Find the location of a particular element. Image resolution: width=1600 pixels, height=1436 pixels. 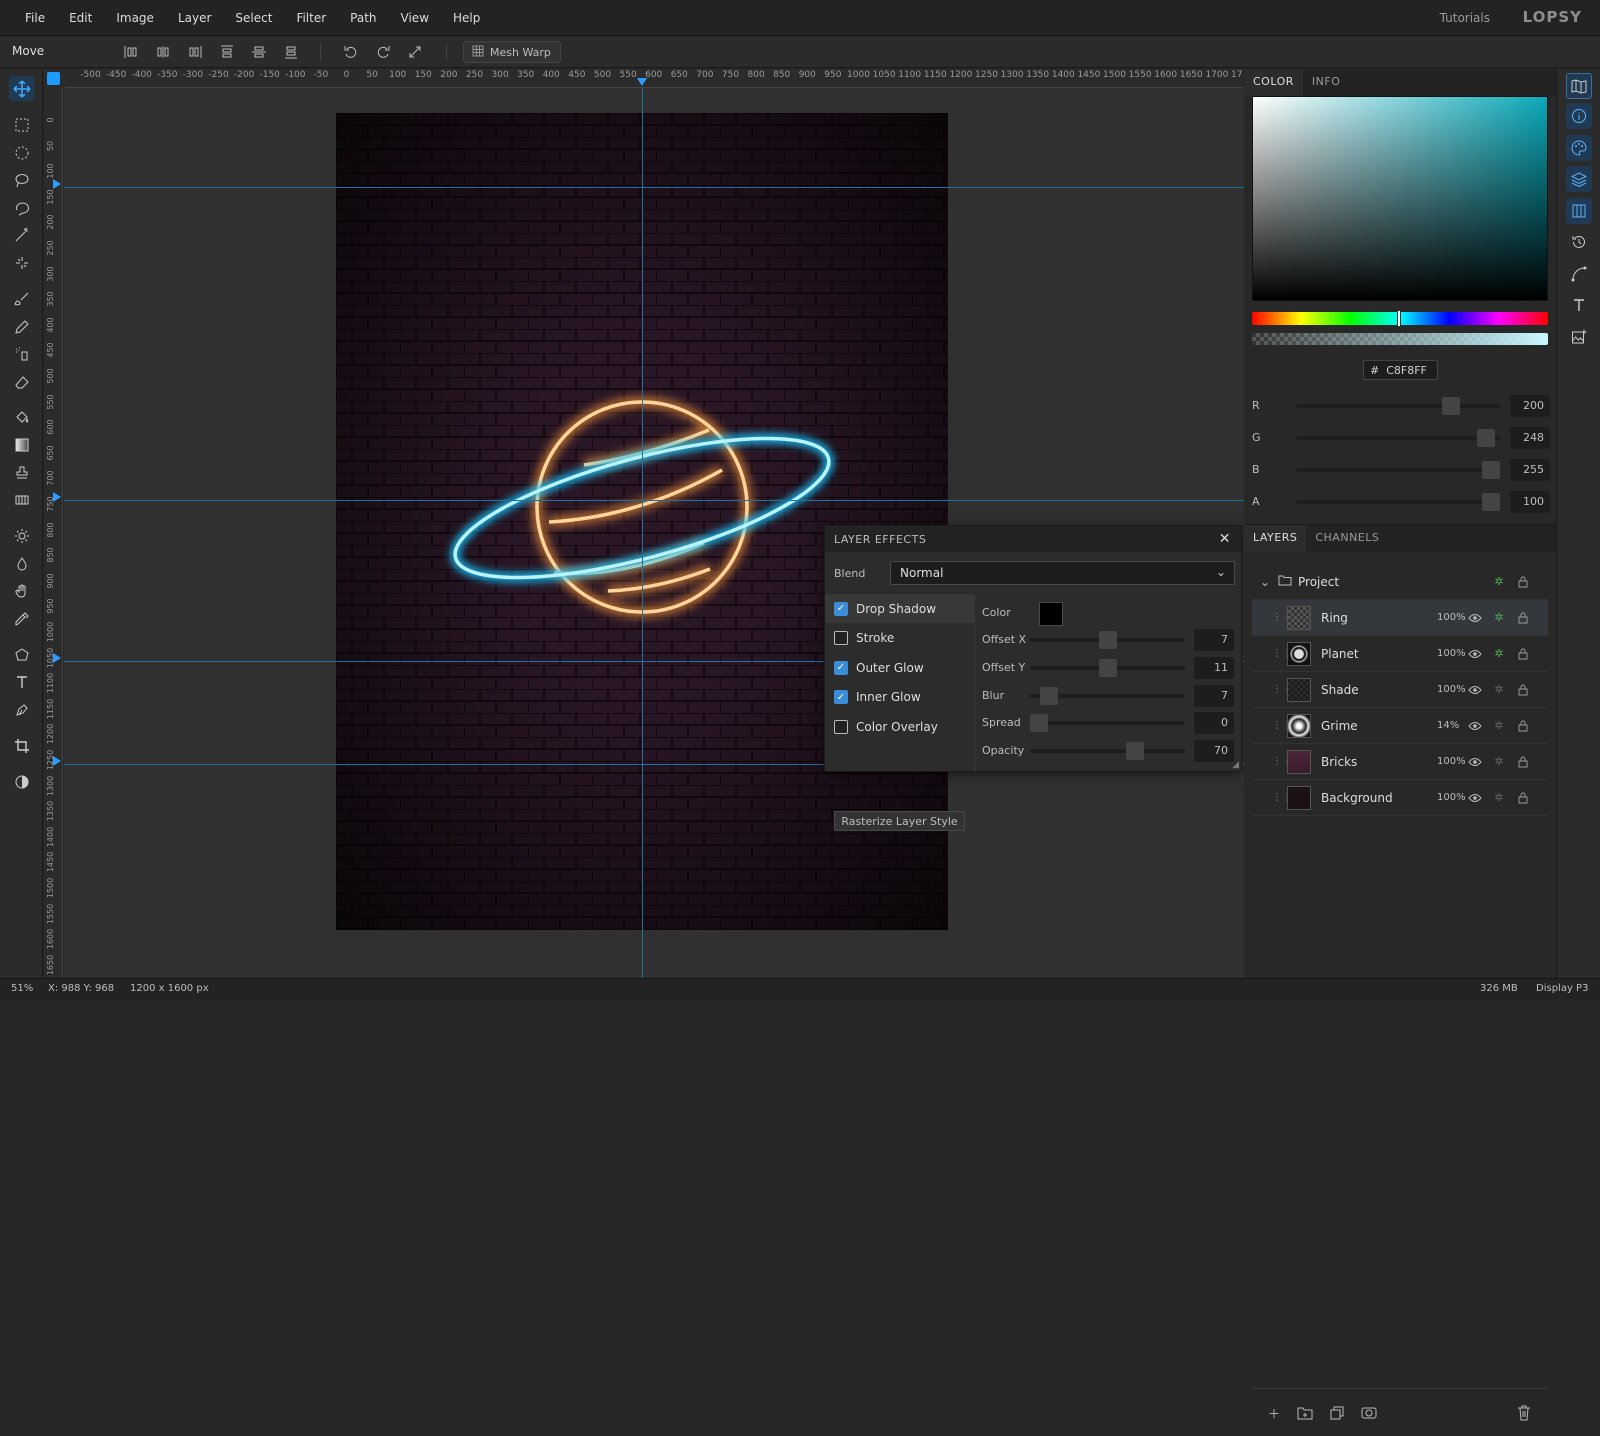

layer-group-row: ⌄ Project ✲ is located at coordinates (1400, 582).